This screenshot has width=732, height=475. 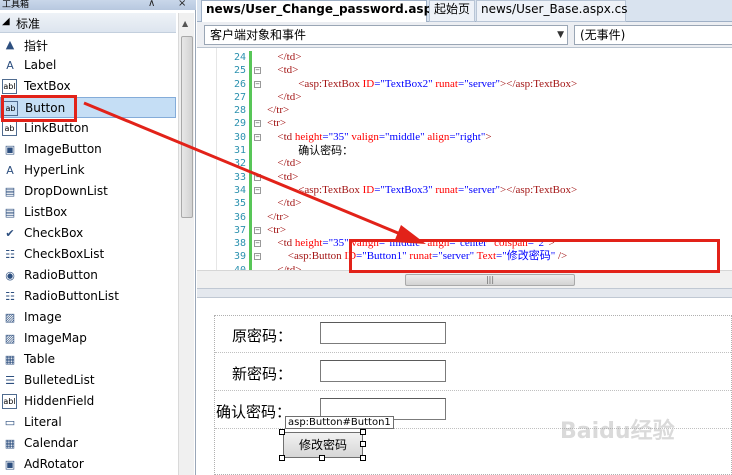 What do you see at coordinates (475, 230) in the screenshot?
I see `code-line: 37− <tr>` at bounding box center [475, 230].